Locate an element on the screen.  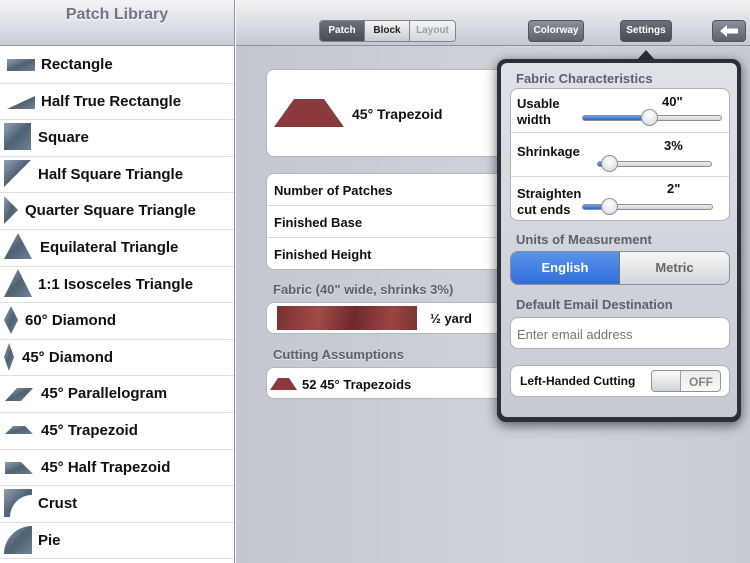
cutting-summary: 52 45° Trapezoids is located at coordinates (357, 384).